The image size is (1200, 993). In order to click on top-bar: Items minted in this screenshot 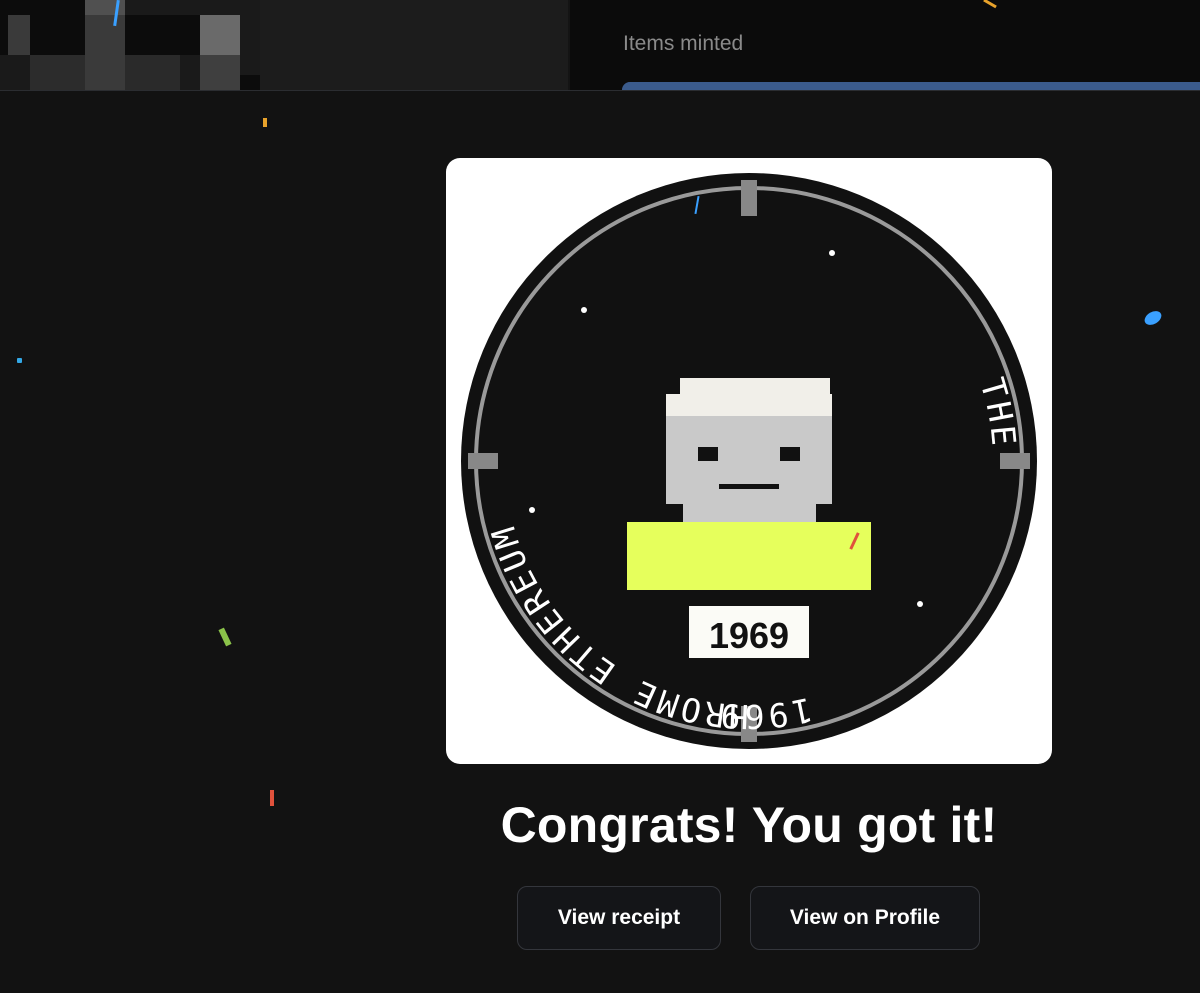, I will do `click(600, 45)`.